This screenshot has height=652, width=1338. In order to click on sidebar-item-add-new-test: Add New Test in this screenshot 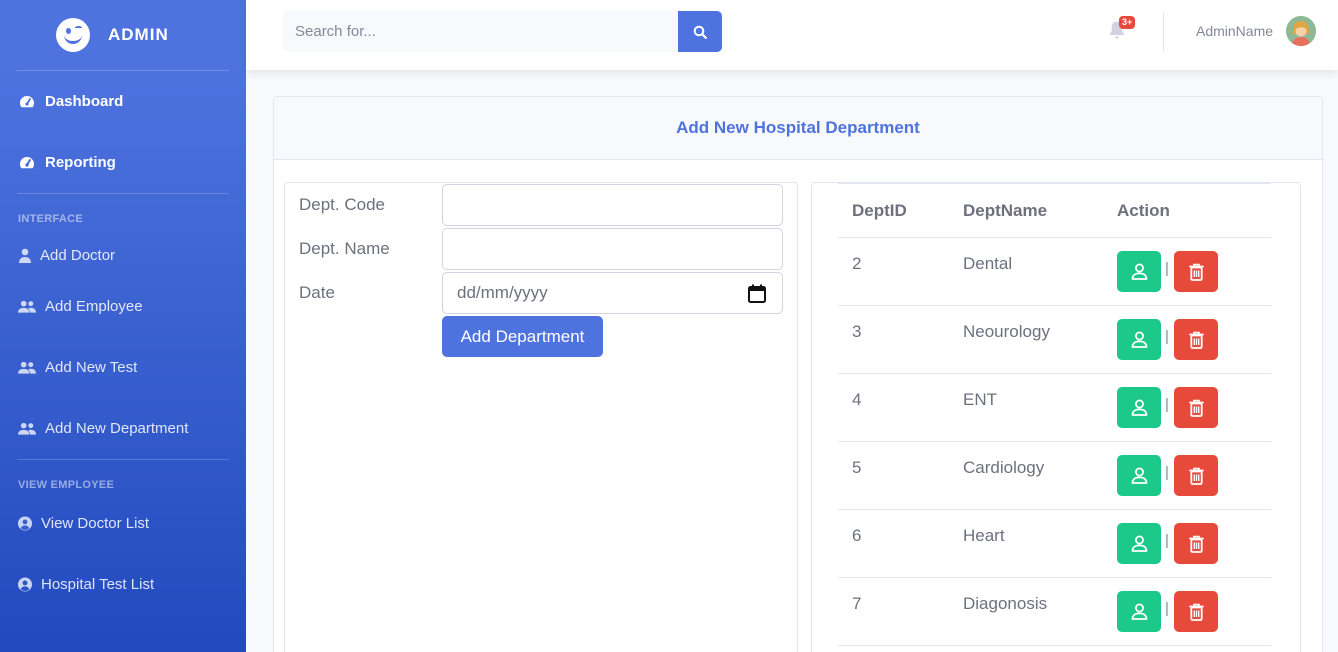, I will do `click(123, 367)`.